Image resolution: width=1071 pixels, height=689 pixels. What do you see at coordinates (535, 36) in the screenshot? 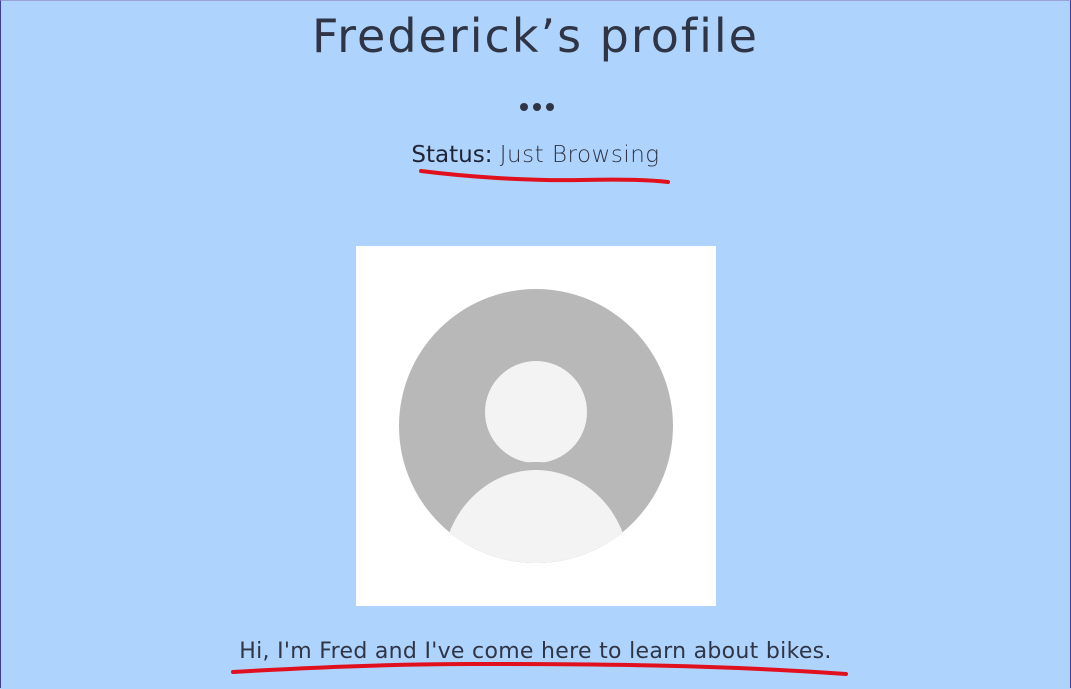
I see `page-title: Frederick’s profile` at bounding box center [535, 36].